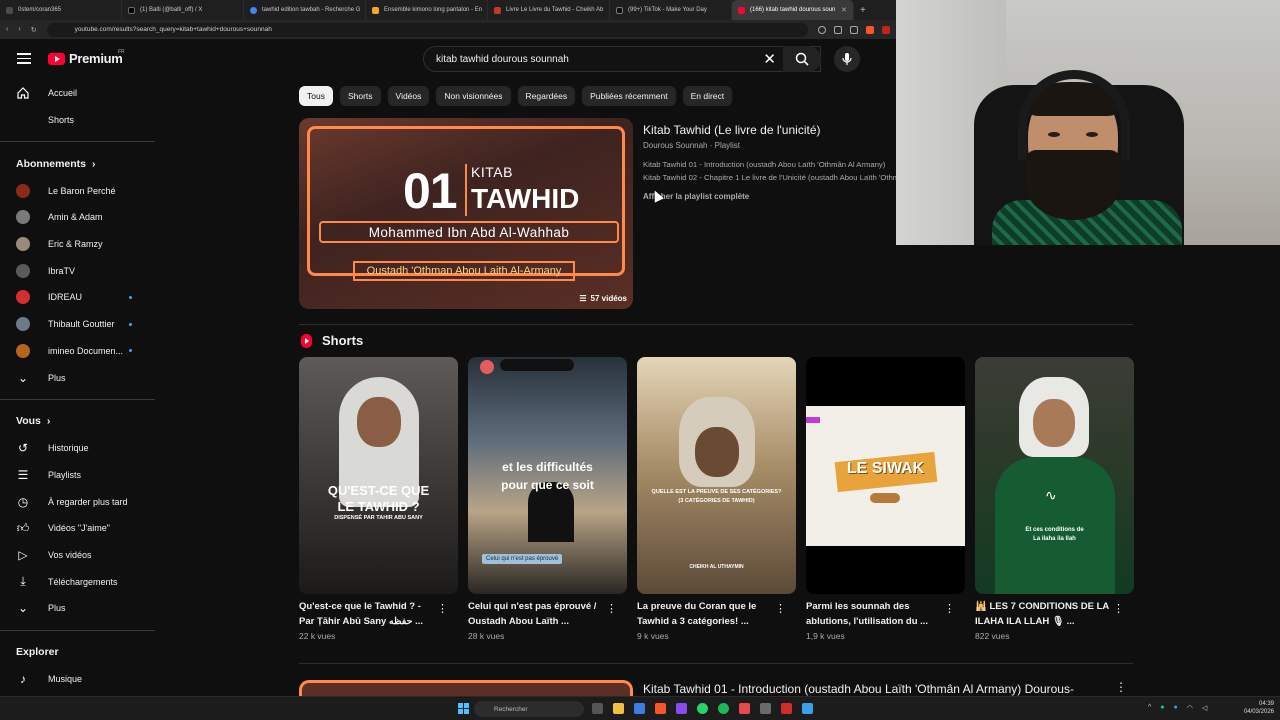 Image resolution: width=1280 pixels, height=720 pixels. What do you see at coordinates (77, 377) in the screenshot?
I see `subscriptions-more: ⌄ Plus` at bounding box center [77, 377].